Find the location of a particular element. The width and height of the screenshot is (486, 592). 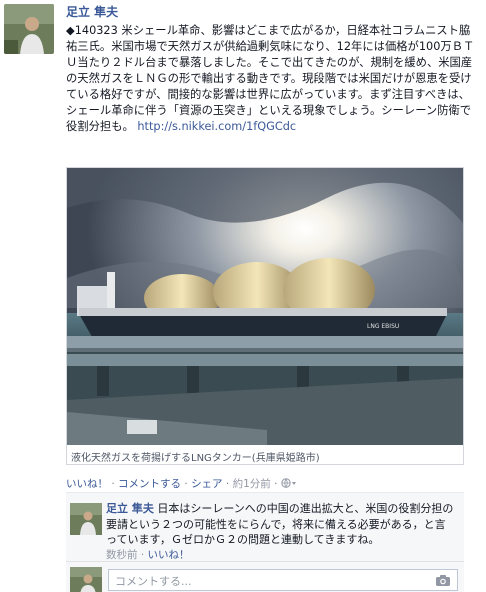

globe-icon is located at coordinates (289, 484).